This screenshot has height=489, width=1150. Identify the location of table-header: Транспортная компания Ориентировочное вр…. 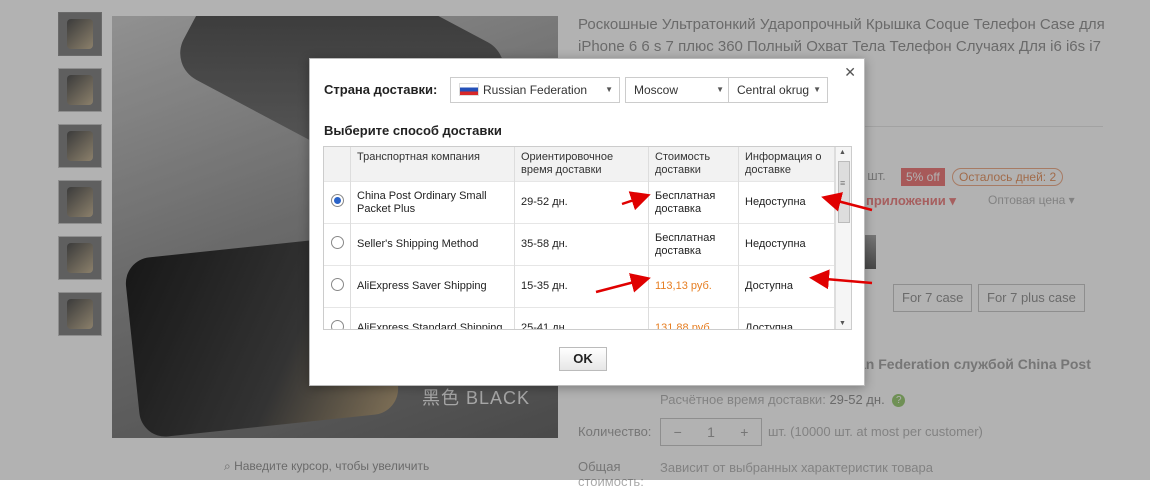
(579, 164).